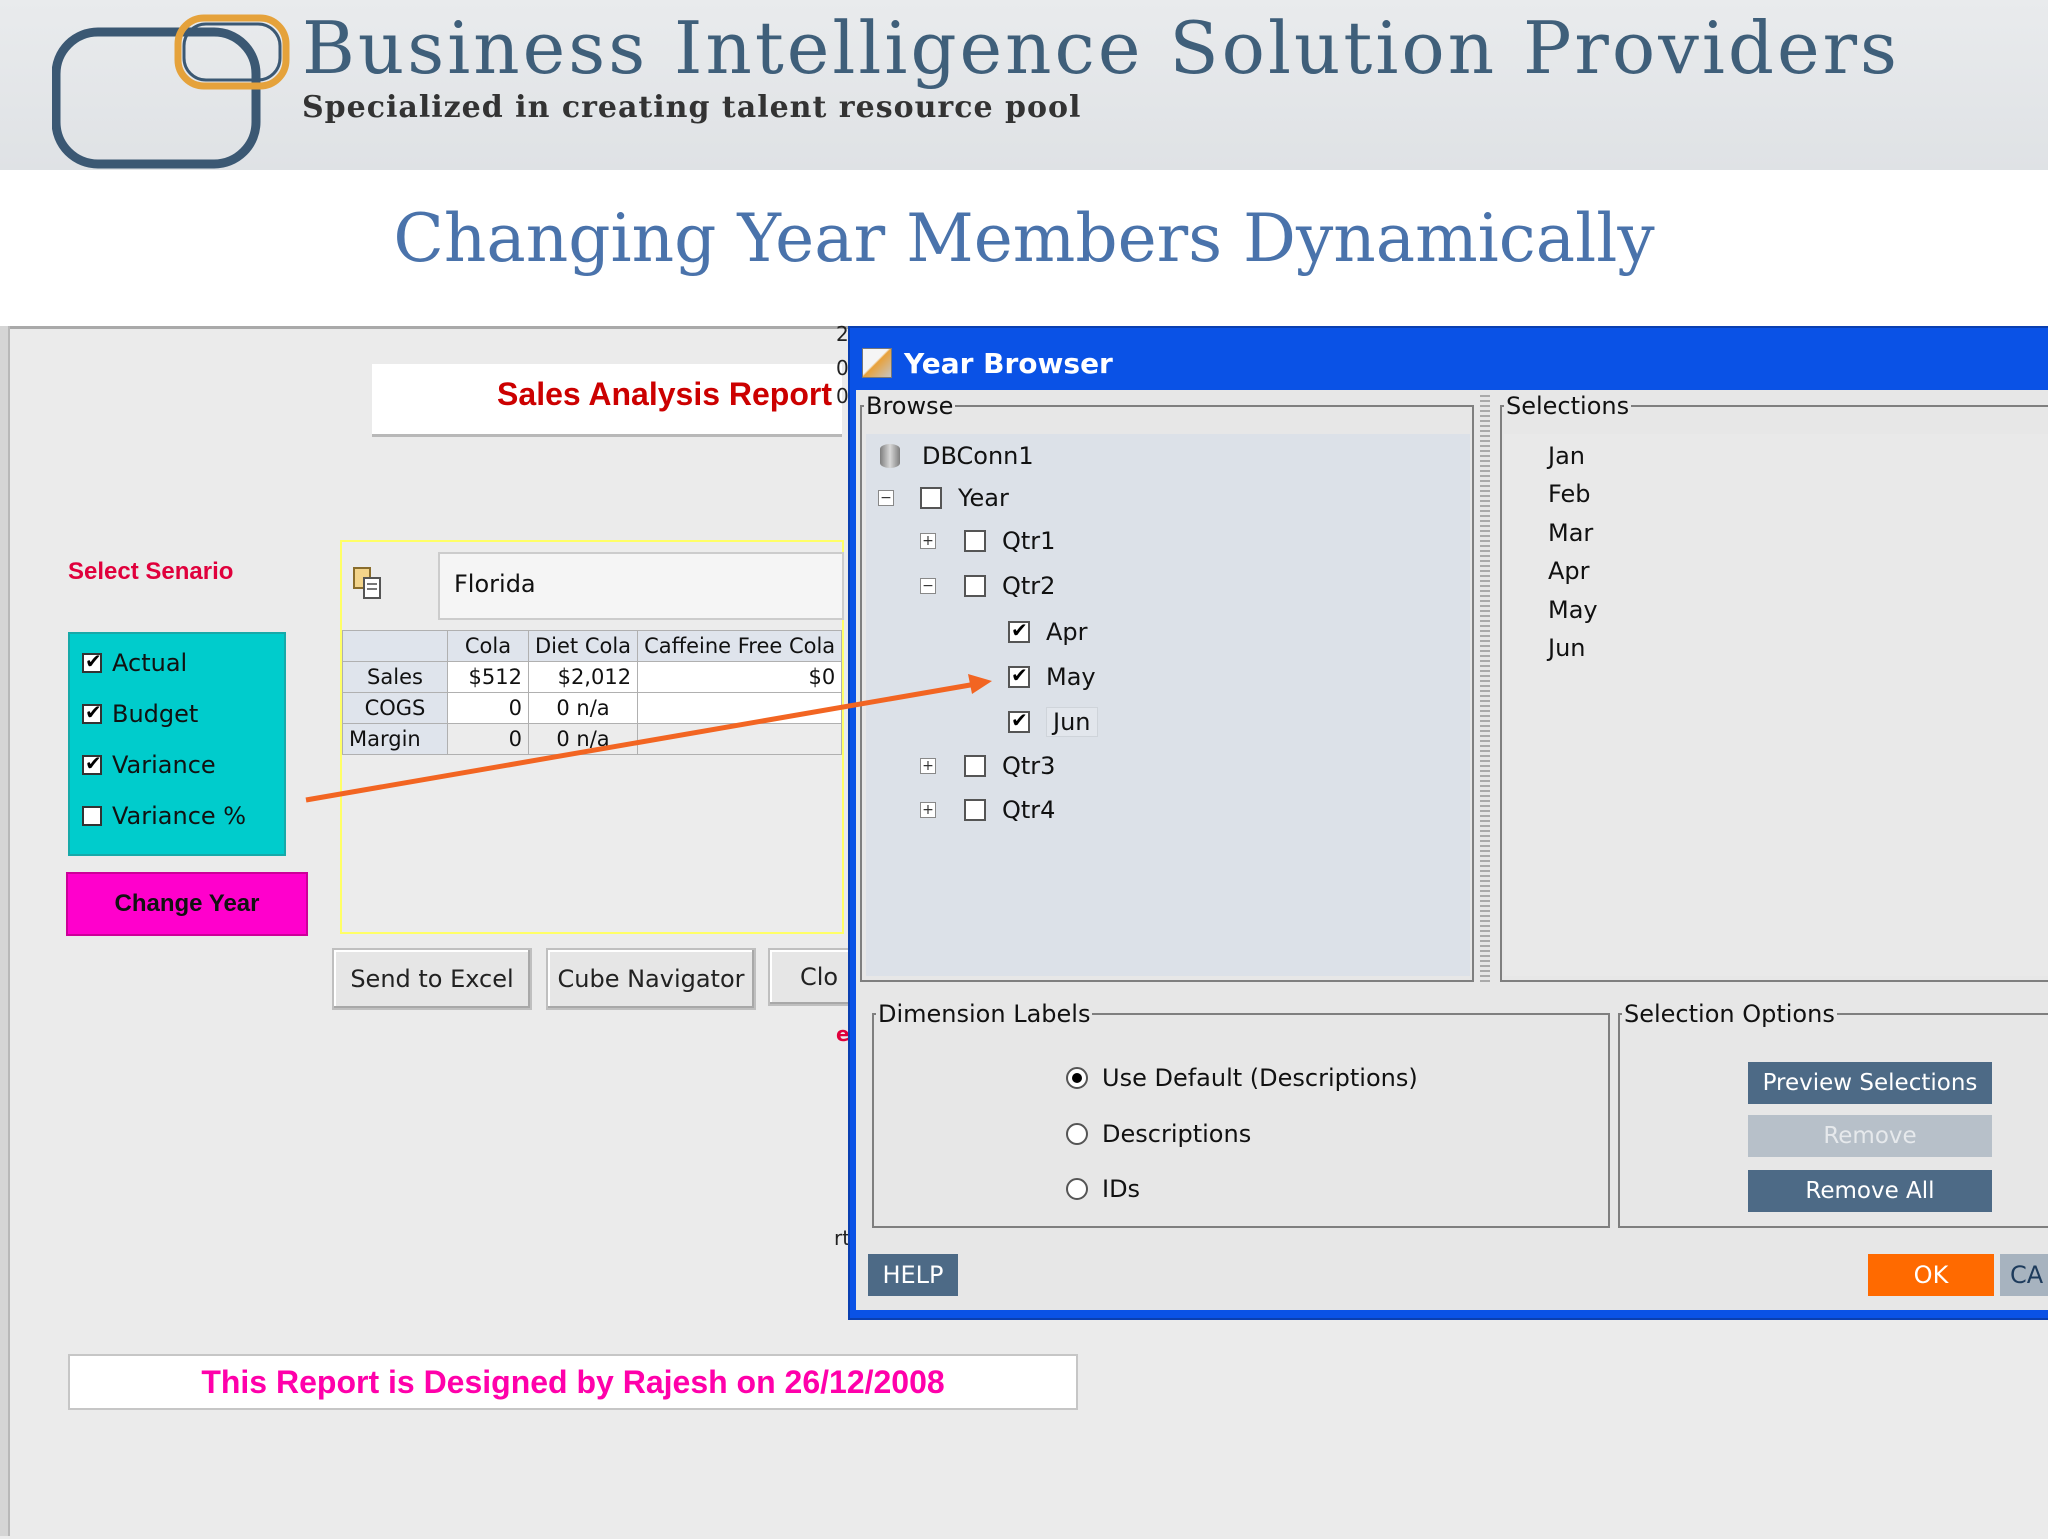 The image size is (2048, 1539). What do you see at coordinates (1177, 1134) in the screenshot?
I see `radio-label: Descriptions` at bounding box center [1177, 1134].